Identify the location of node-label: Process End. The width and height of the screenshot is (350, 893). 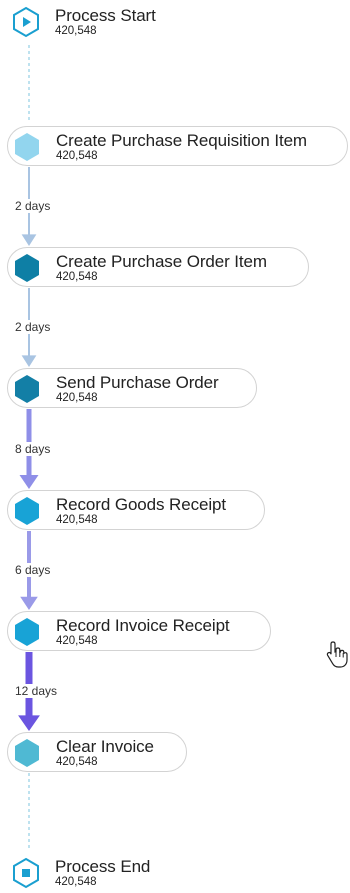
(103, 866).